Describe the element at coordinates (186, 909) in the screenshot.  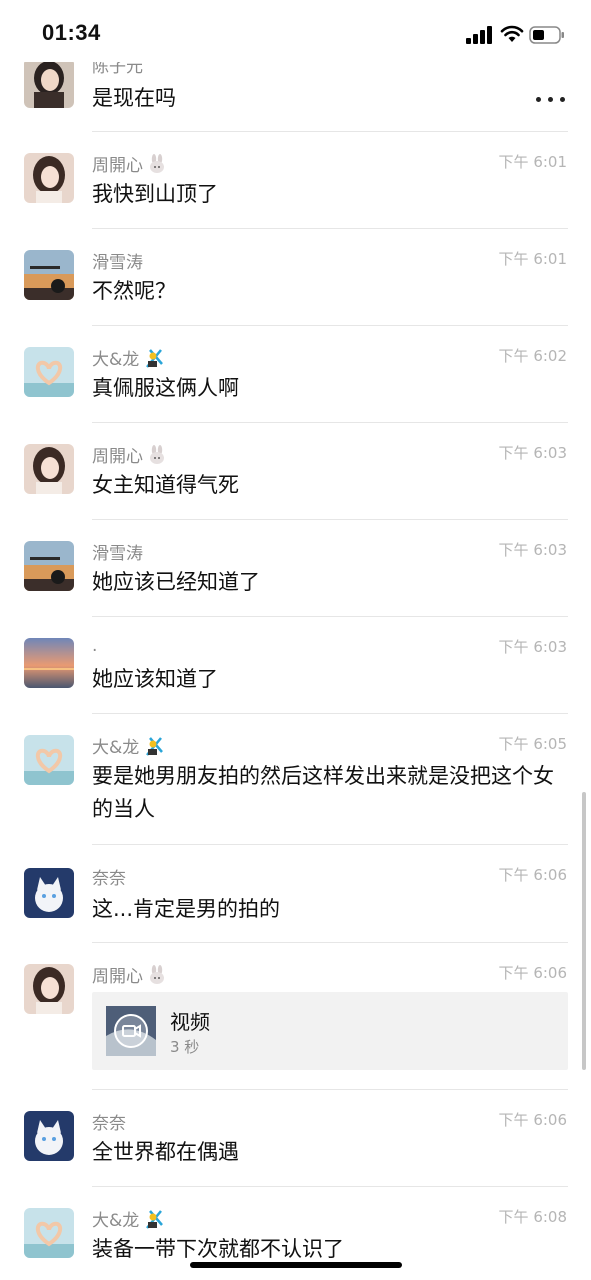
I see `message-text: 这...肯定是男的拍的` at that location.